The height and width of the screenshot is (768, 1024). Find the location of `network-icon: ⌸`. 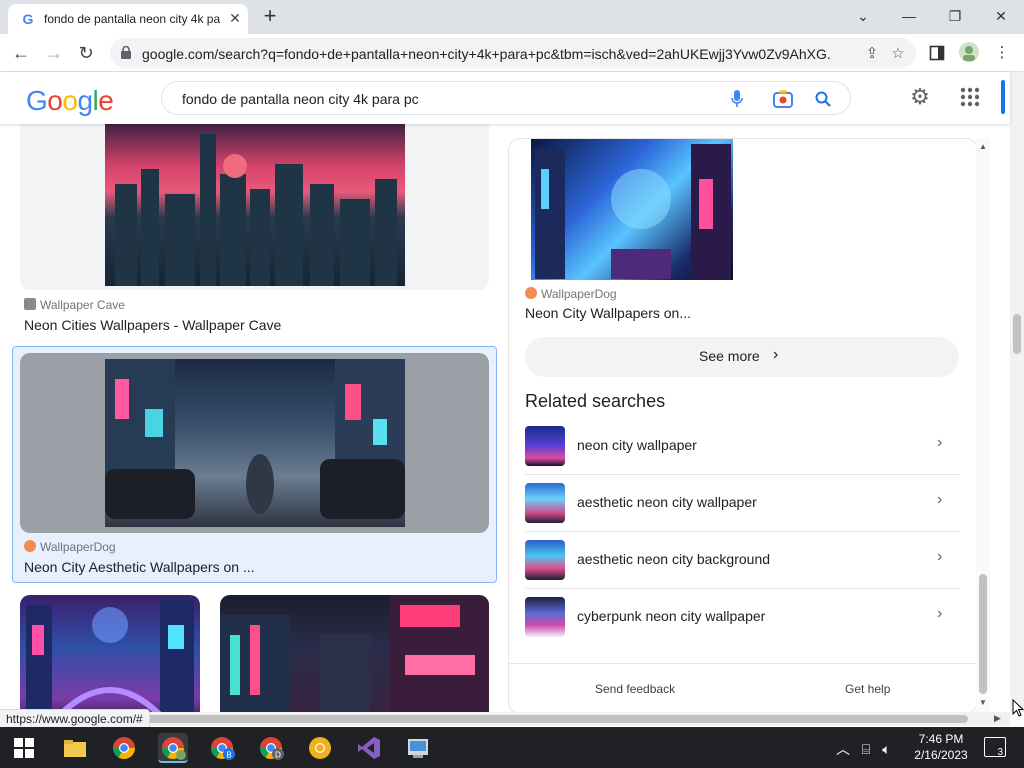

network-icon: ⌸ is located at coordinates (866, 749).